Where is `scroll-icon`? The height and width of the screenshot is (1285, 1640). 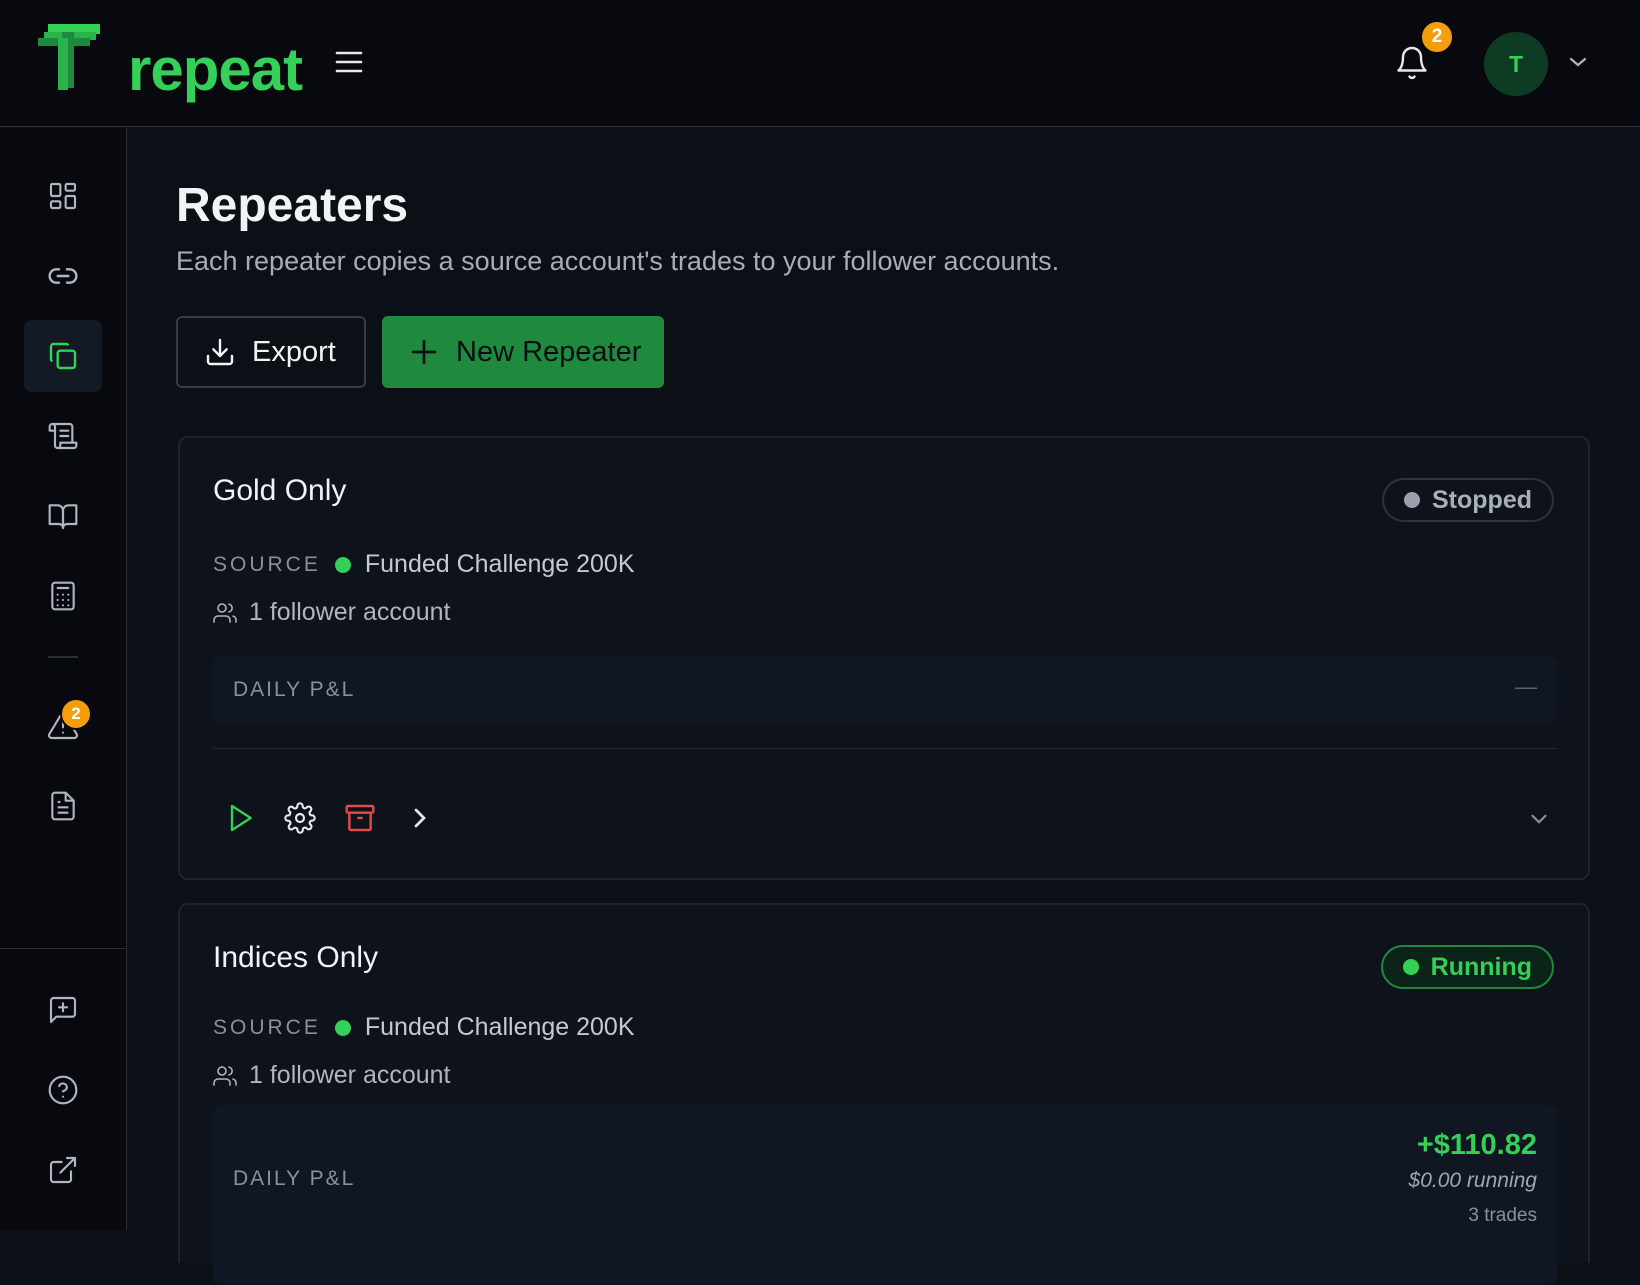
scroll-icon is located at coordinates (63, 436).